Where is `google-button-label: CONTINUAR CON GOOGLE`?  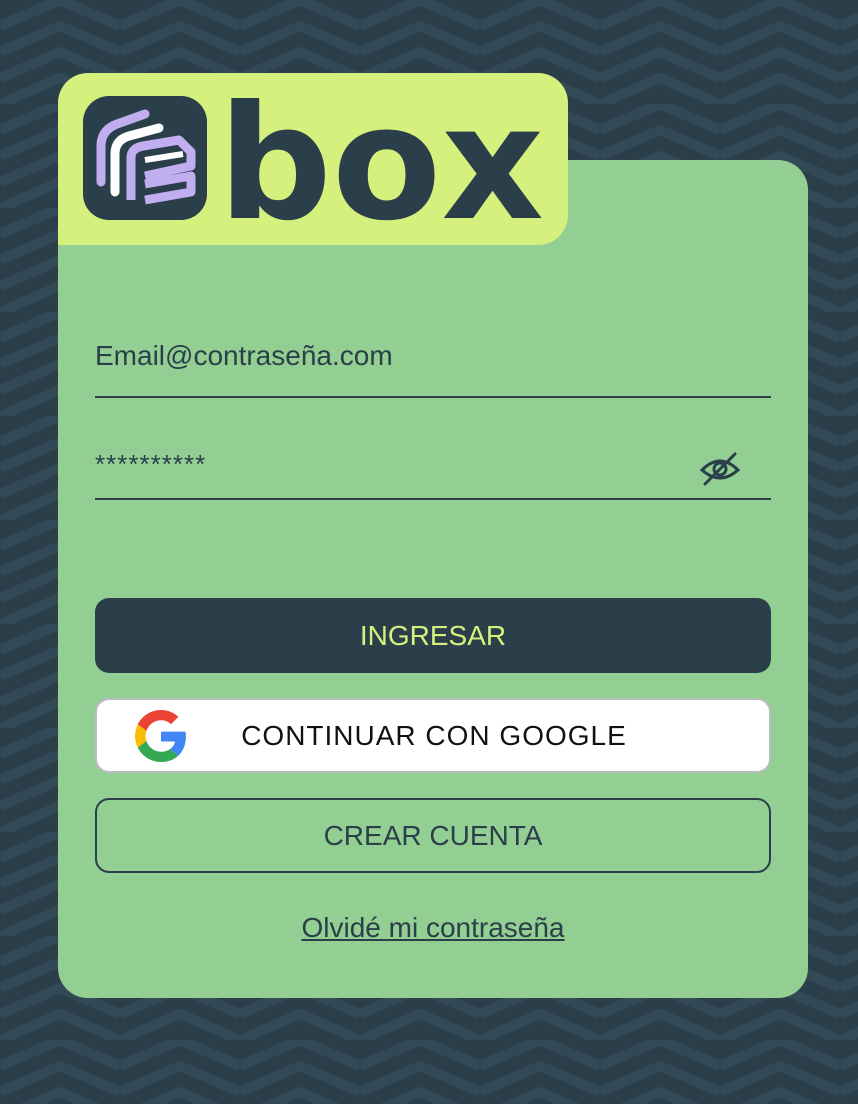 google-button-label: CONTINUAR CON GOOGLE is located at coordinates (434, 735).